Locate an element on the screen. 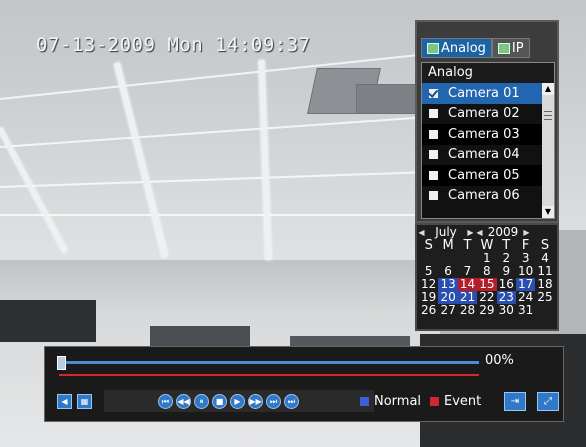 The height and width of the screenshot is (447, 586). calendar-day: 25 is located at coordinates (544, 297).